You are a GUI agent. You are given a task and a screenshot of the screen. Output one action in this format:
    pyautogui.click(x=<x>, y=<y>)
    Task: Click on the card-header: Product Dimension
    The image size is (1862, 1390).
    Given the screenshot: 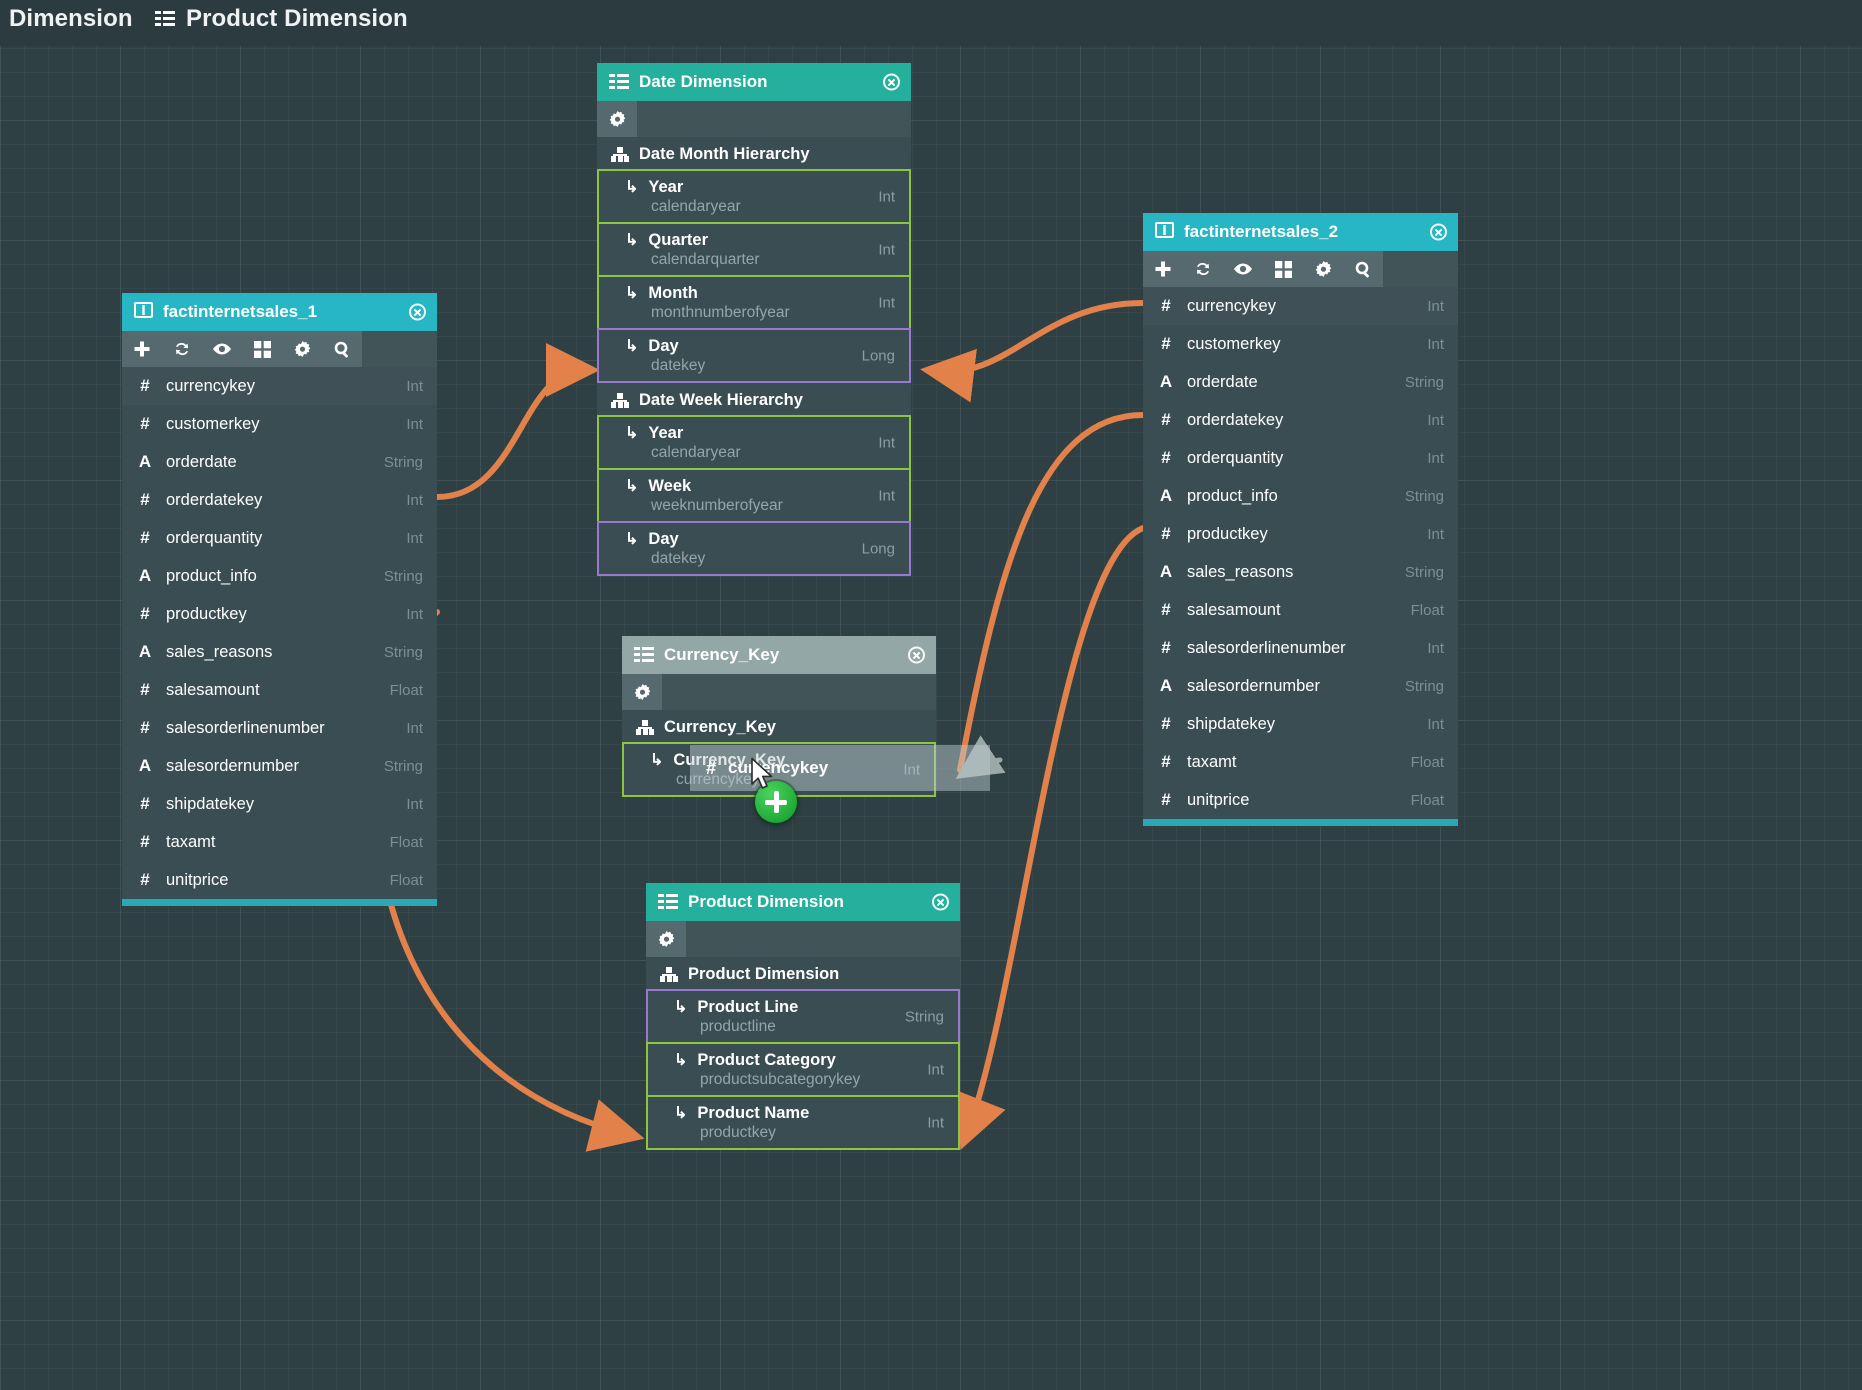 What is the action you would take?
    pyautogui.click(x=803, y=902)
    